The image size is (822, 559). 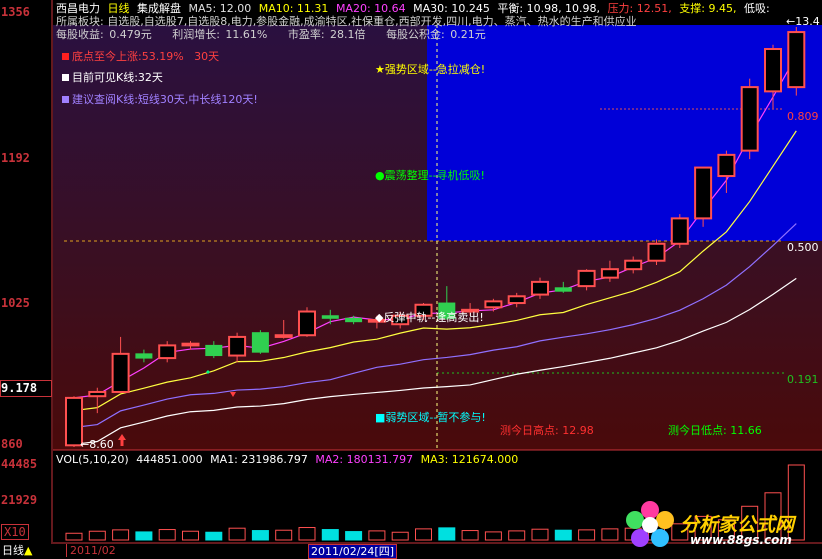 What do you see at coordinates (97, 444) in the screenshot?
I see `low-mark-label: ←8.60` at bounding box center [97, 444].